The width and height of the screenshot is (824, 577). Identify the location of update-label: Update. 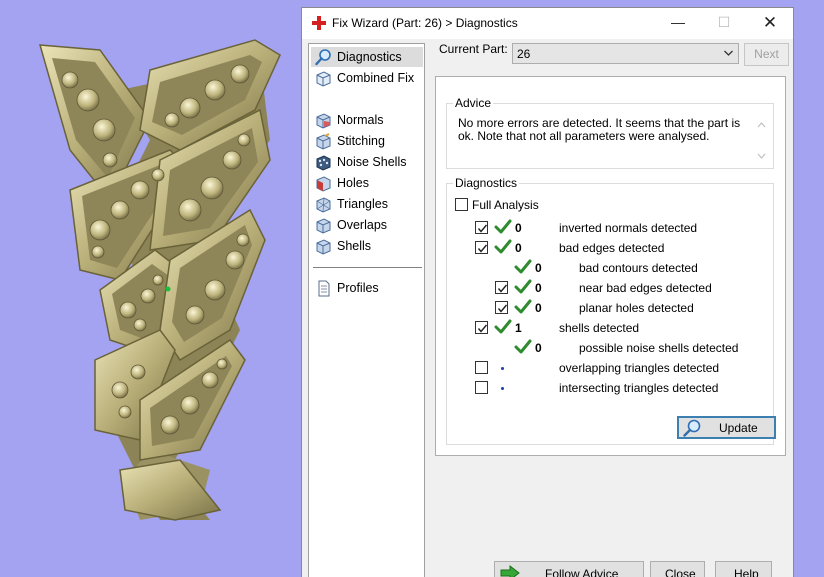
(738, 428).